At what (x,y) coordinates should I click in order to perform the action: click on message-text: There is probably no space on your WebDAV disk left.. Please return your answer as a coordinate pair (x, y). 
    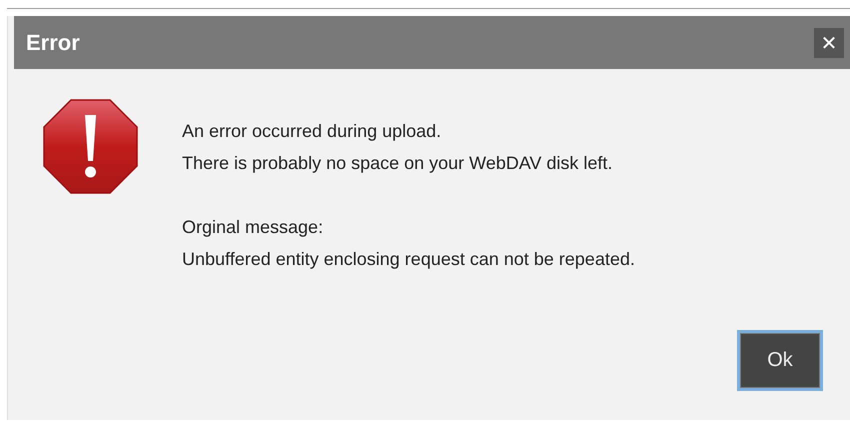
    Looking at the image, I should click on (398, 163).